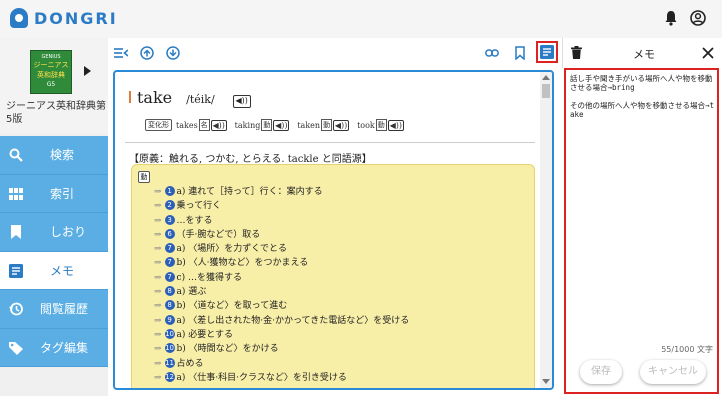  What do you see at coordinates (546, 230) in the screenshot?
I see `entry-scrollbar` at bounding box center [546, 230].